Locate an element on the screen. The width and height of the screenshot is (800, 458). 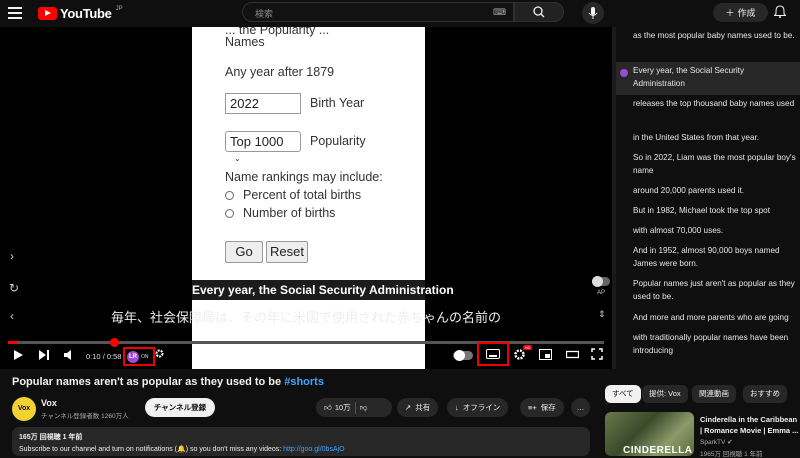
theater-mode-icon is located at coordinates (572, 356).